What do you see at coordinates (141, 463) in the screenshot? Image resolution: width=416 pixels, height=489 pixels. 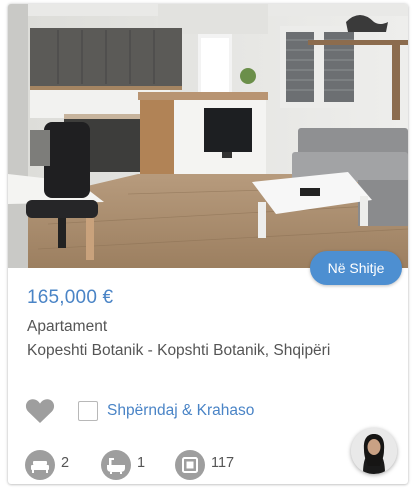 I see `bathrooms-value: 1` at bounding box center [141, 463].